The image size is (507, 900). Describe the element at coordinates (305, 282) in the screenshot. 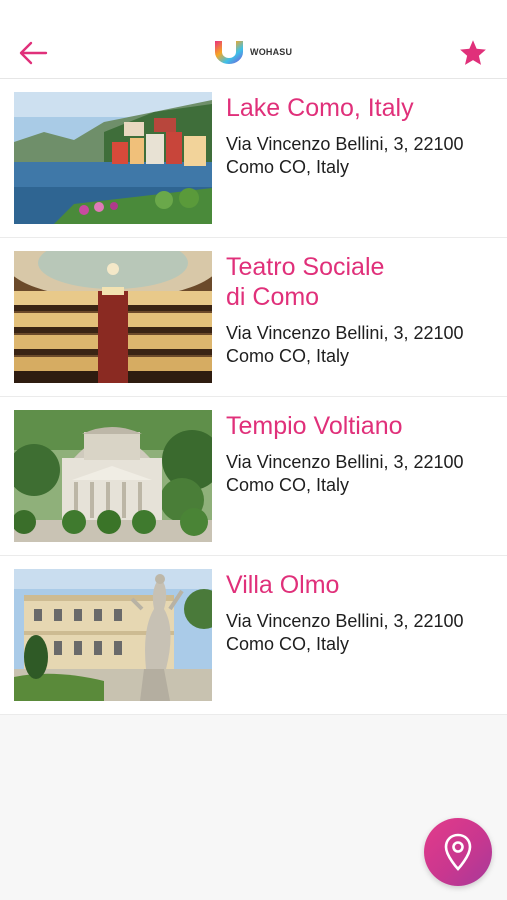

I see `place-title: Teatro Sociale di Como` at that location.